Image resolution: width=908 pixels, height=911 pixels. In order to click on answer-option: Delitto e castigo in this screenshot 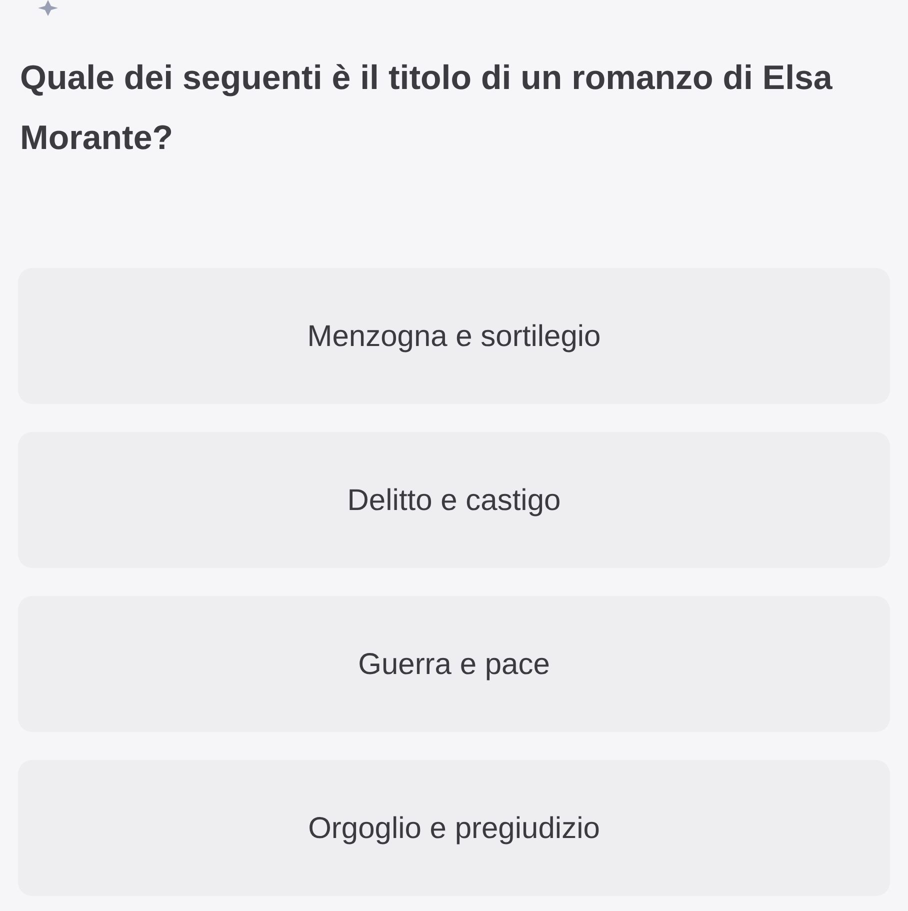, I will do `click(454, 500)`.